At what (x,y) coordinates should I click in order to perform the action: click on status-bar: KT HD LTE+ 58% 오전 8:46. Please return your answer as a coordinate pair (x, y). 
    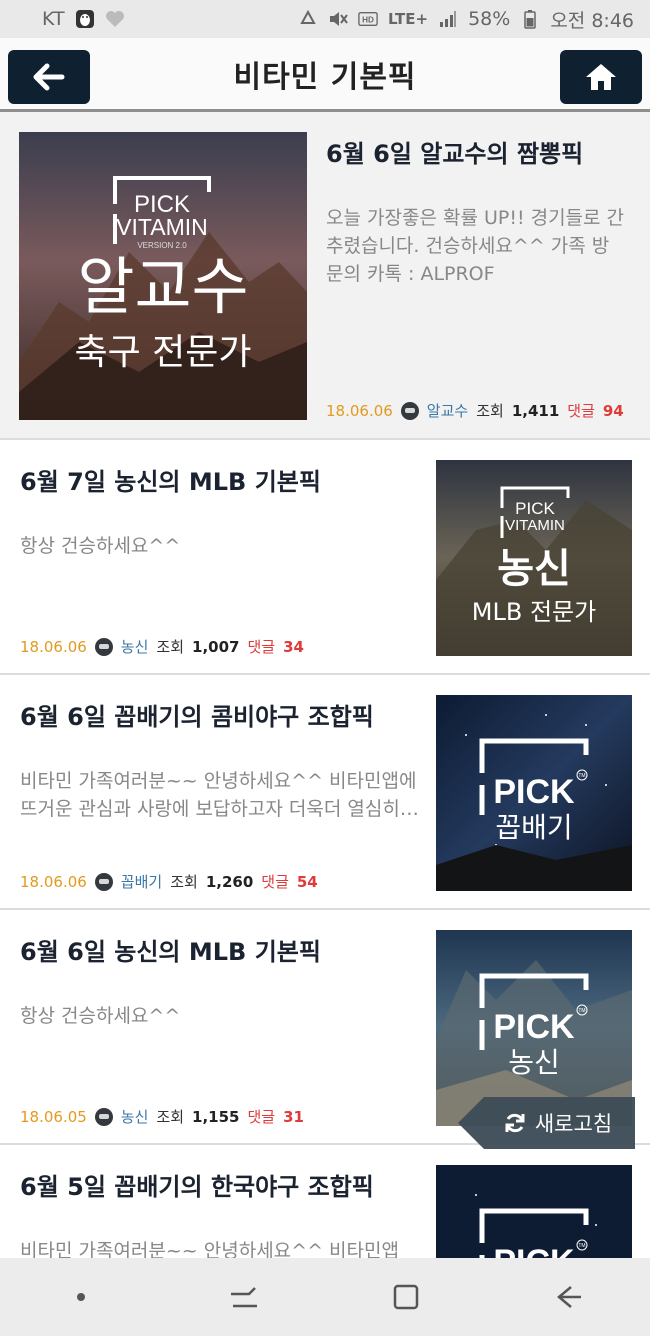
    Looking at the image, I should click on (325, 19).